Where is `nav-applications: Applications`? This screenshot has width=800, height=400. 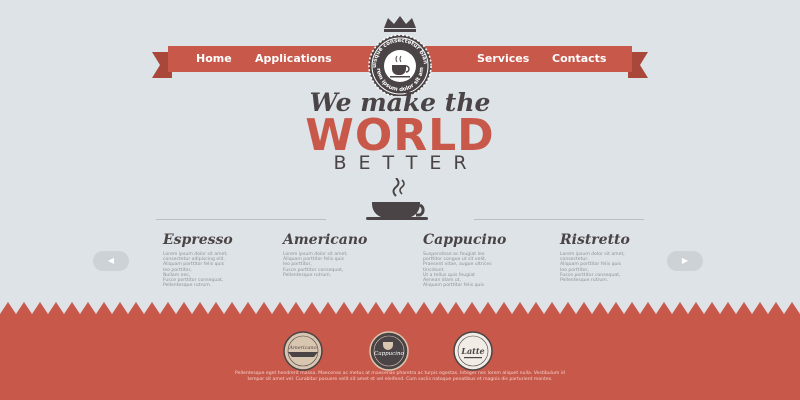
nav-applications: Applications is located at coordinates (293, 58).